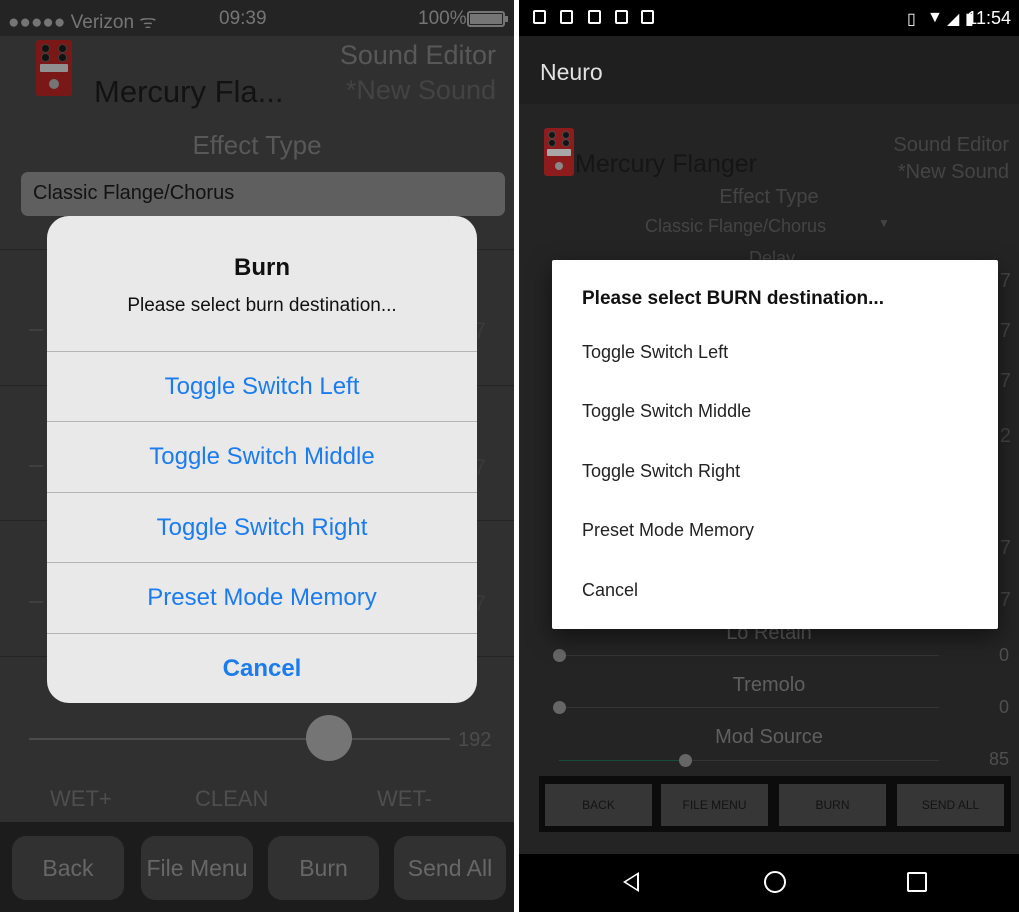 Image resolution: width=1019 pixels, height=912 pixels. Describe the element at coordinates (647, 17) in the screenshot. I see `clipboard-notification-icon` at that location.